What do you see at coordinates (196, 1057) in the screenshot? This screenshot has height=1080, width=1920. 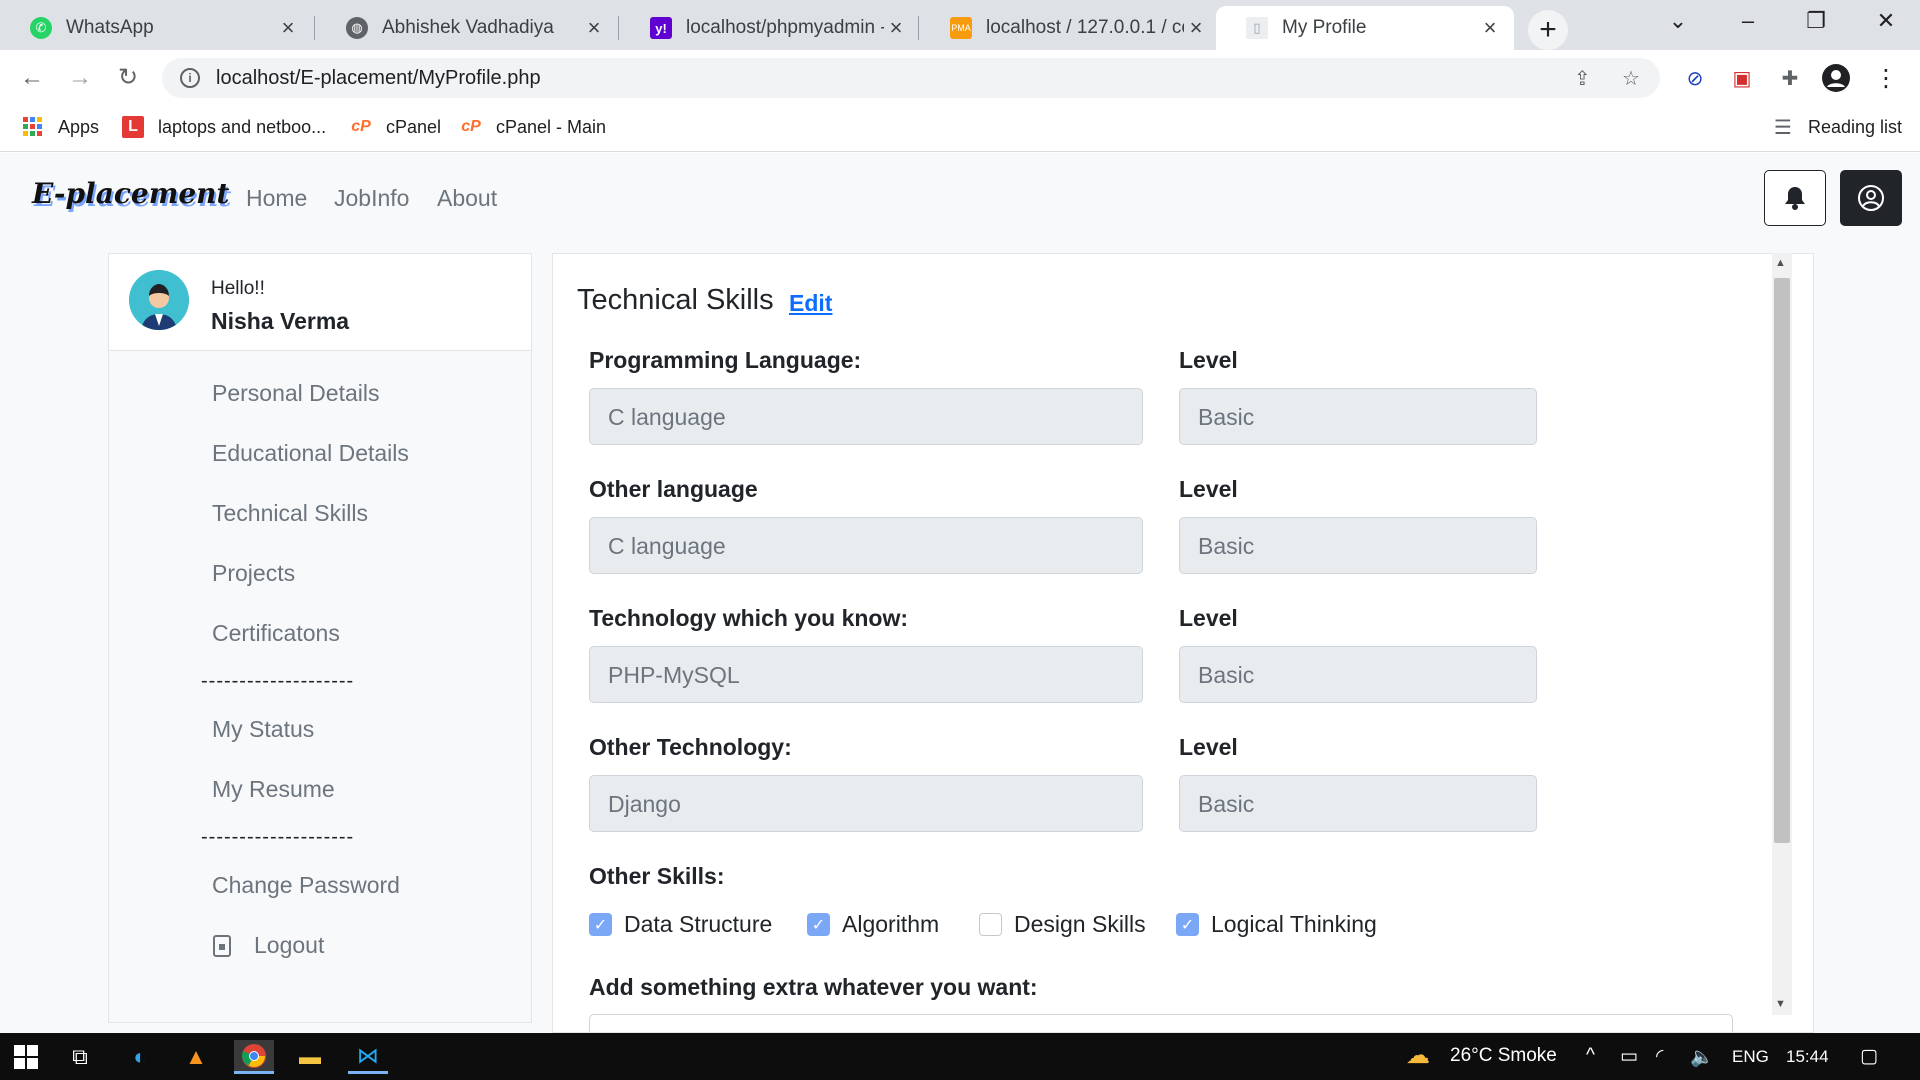 I see `vlc-icon: ▲` at bounding box center [196, 1057].